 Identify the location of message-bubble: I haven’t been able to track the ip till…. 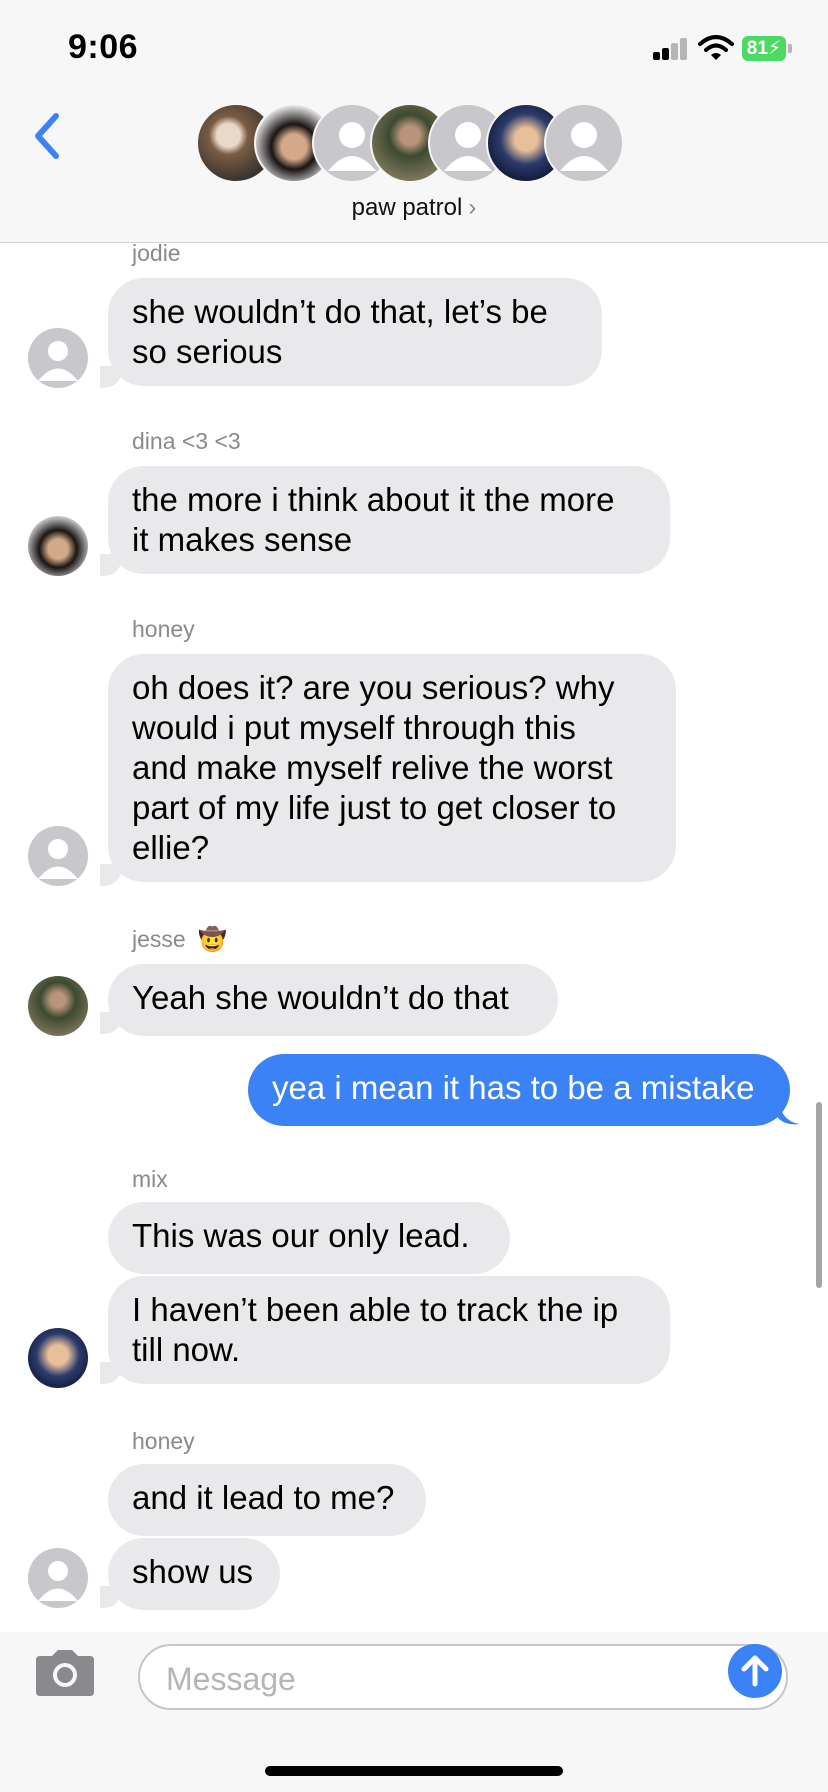
(389, 1330).